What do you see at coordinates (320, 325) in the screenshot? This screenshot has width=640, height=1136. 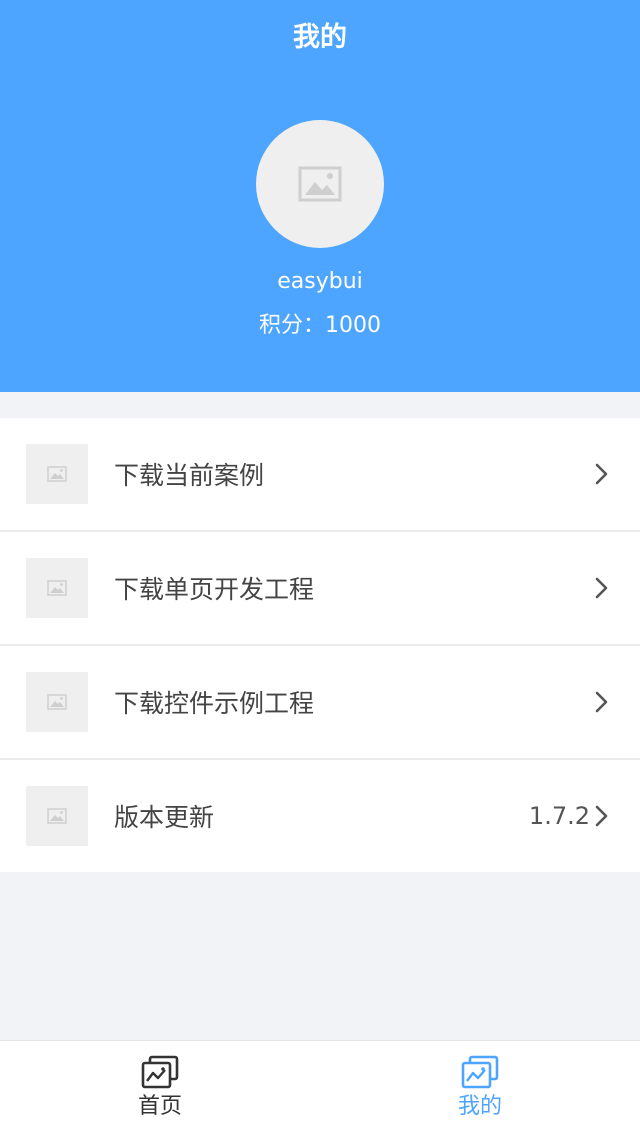 I see `points-label: 积分：1000` at bounding box center [320, 325].